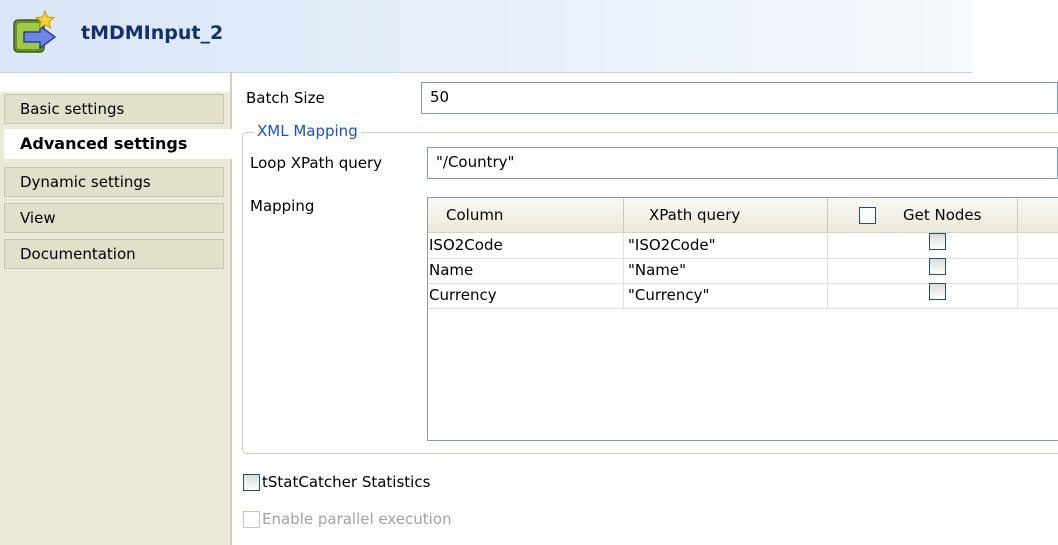 Image resolution: width=1058 pixels, height=545 pixels. What do you see at coordinates (726, 215) in the screenshot?
I see `column-header-xpath: XPath query` at bounding box center [726, 215].